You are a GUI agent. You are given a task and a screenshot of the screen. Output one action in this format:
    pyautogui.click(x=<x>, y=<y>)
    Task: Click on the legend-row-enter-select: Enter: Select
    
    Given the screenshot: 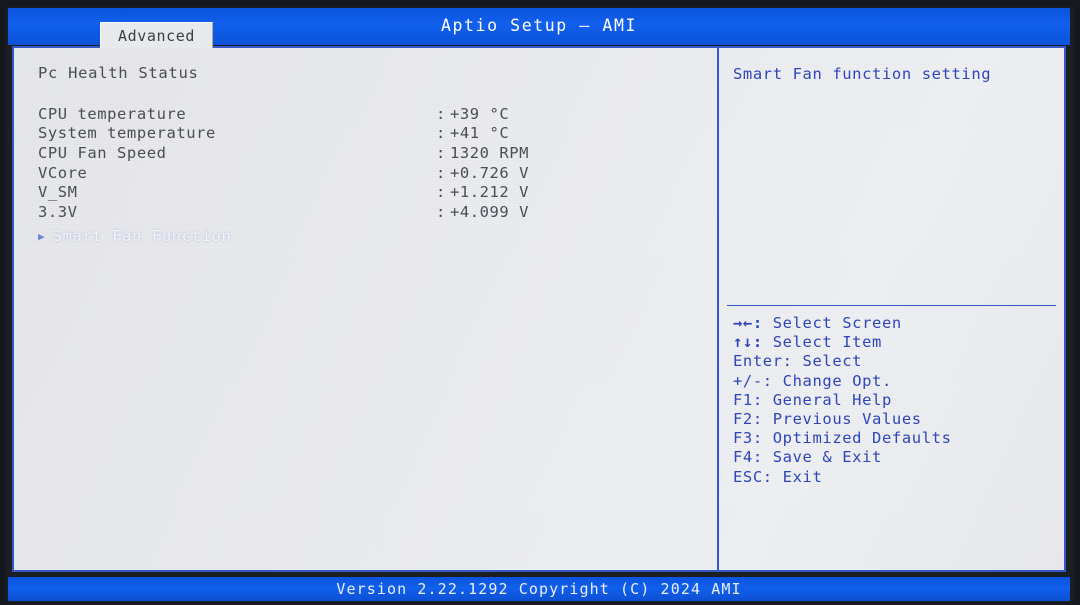 What is the action you would take?
    pyautogui.click(x=894, y=361)
    